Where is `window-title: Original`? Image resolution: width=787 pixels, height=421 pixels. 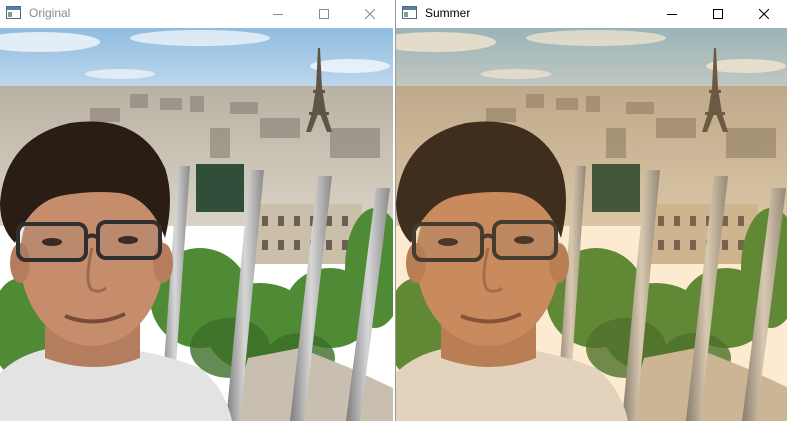
window-title: Original is located at coordinates (50, 13).